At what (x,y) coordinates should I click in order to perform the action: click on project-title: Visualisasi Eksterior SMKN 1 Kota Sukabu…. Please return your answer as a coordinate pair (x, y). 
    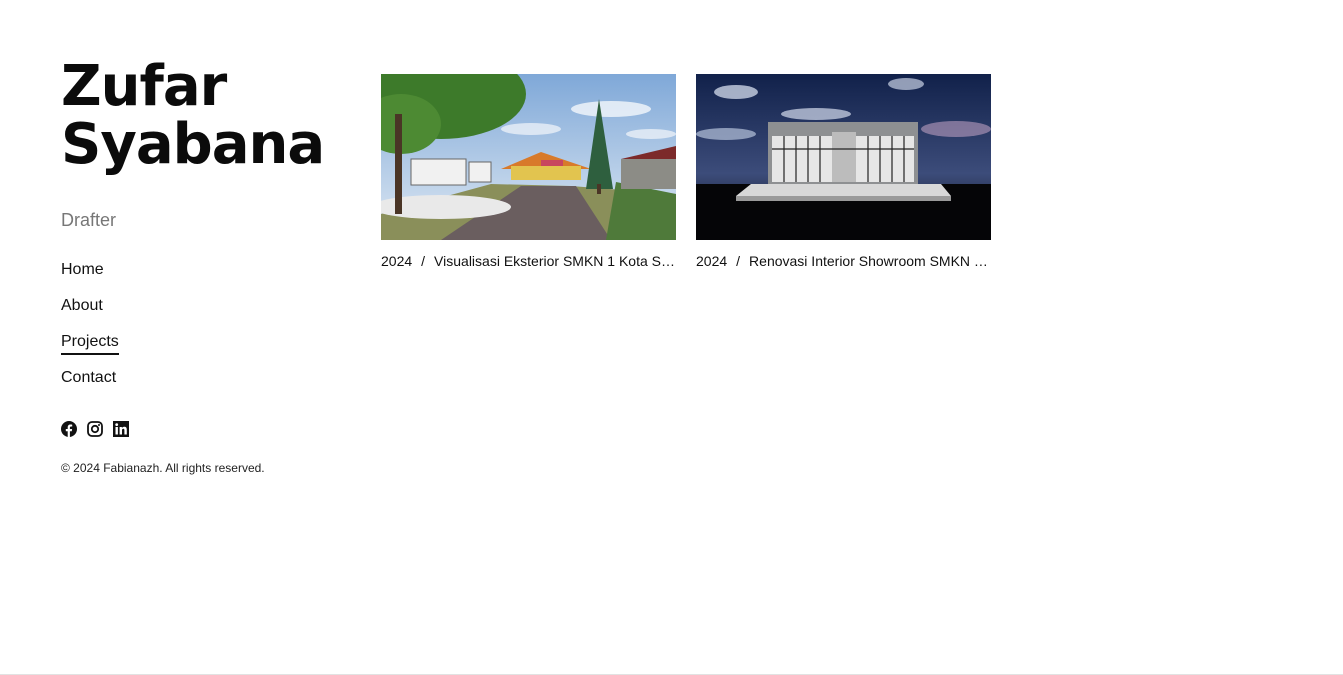
    Looking at the image, I should click on (555, 261).